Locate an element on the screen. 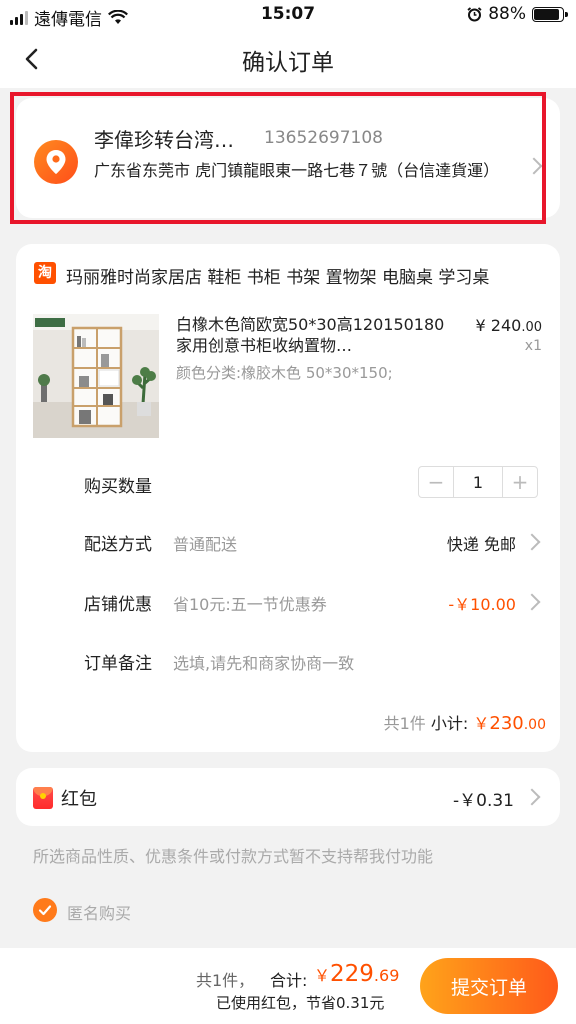 This screenshot has height=1024, width=576. anonymous-checkbox is located at coordinates (45, 910).